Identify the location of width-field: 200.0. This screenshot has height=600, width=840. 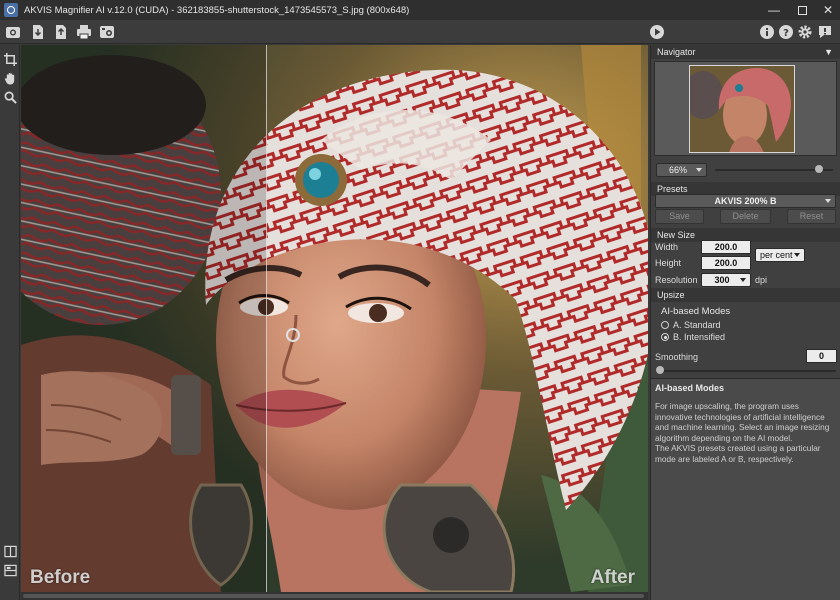
(726, 247).